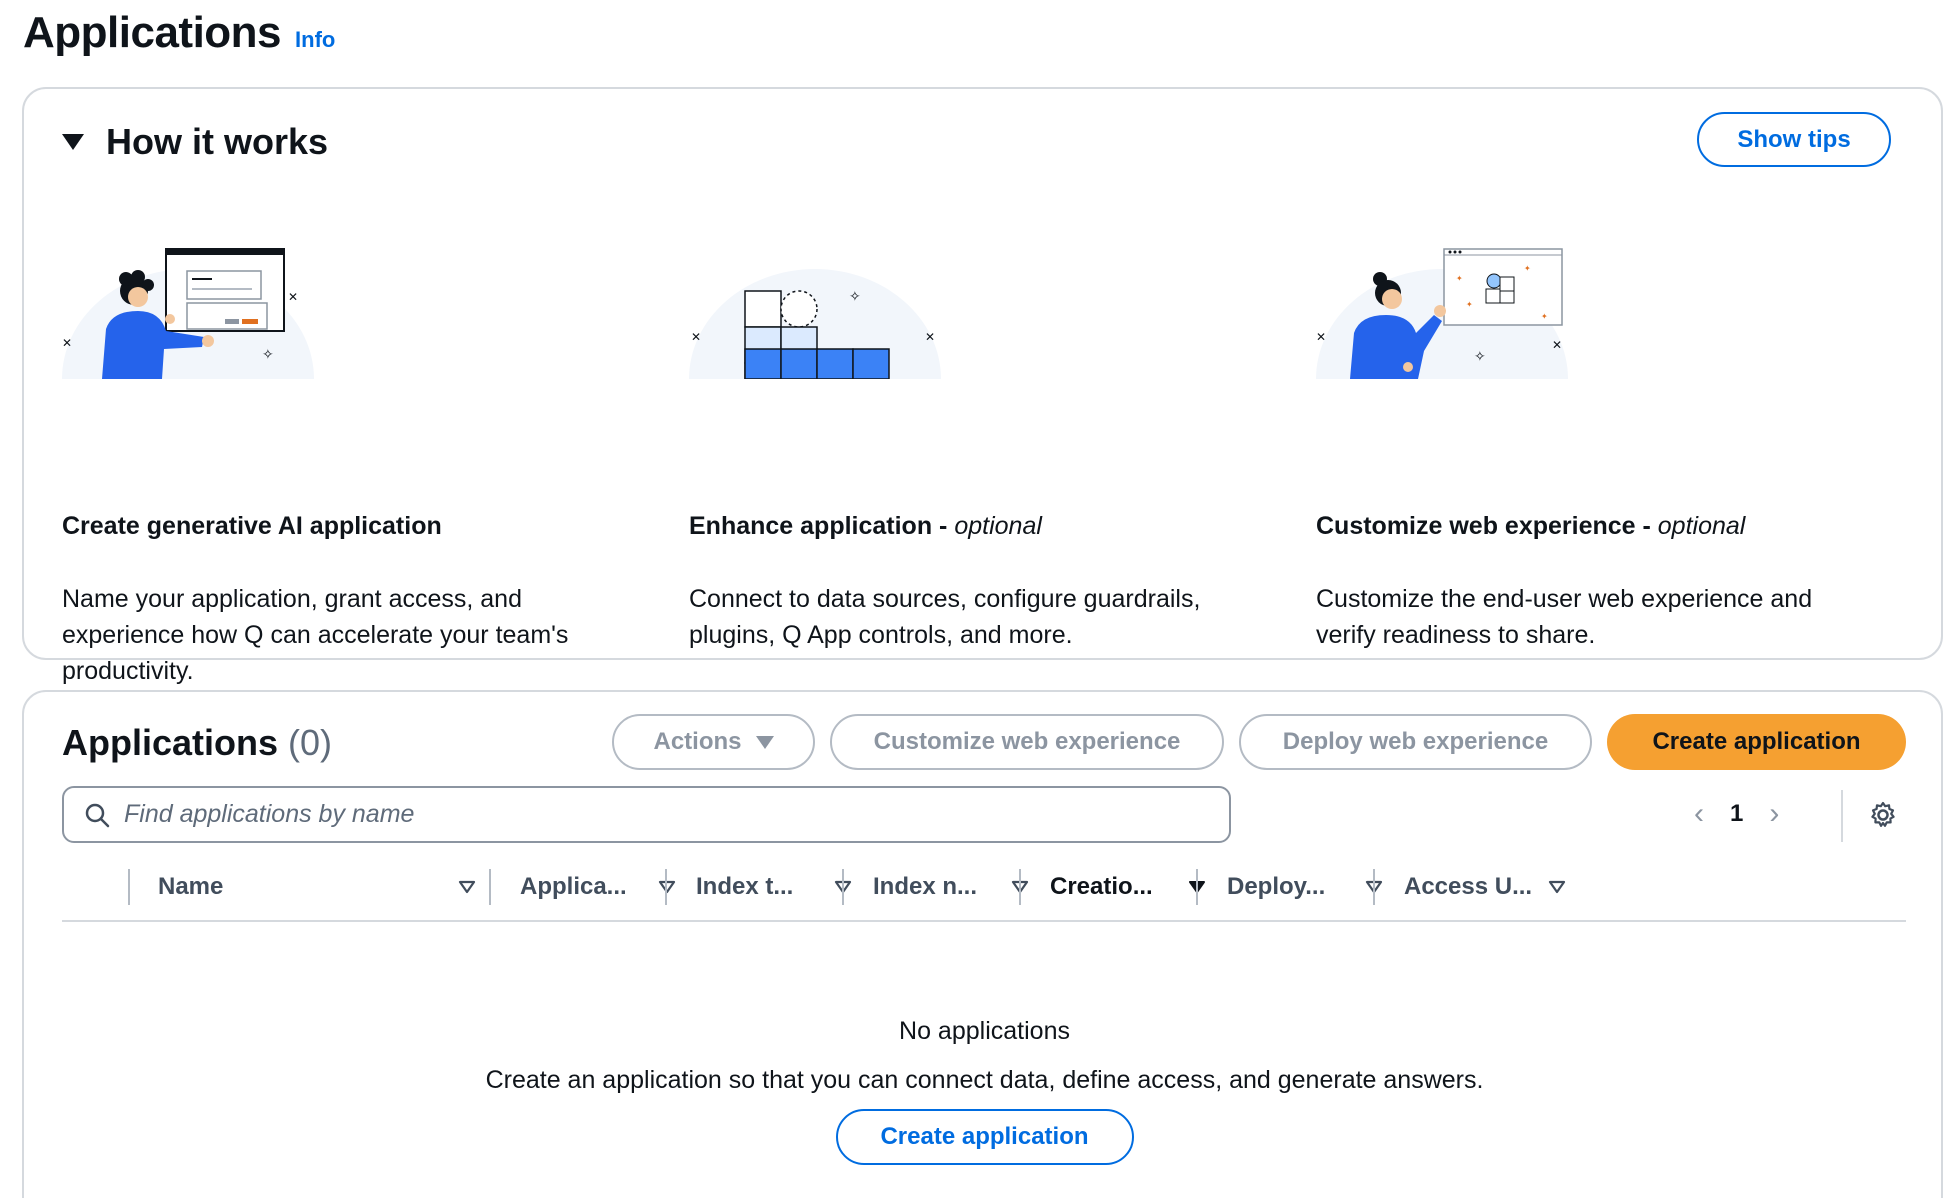 This screenshot has width=1954, height=1198. What do you see at coordinates (1699, 814) in the screenshot?
I see `chevron-left-icon: ‹` at bounding box center [1699, 814].